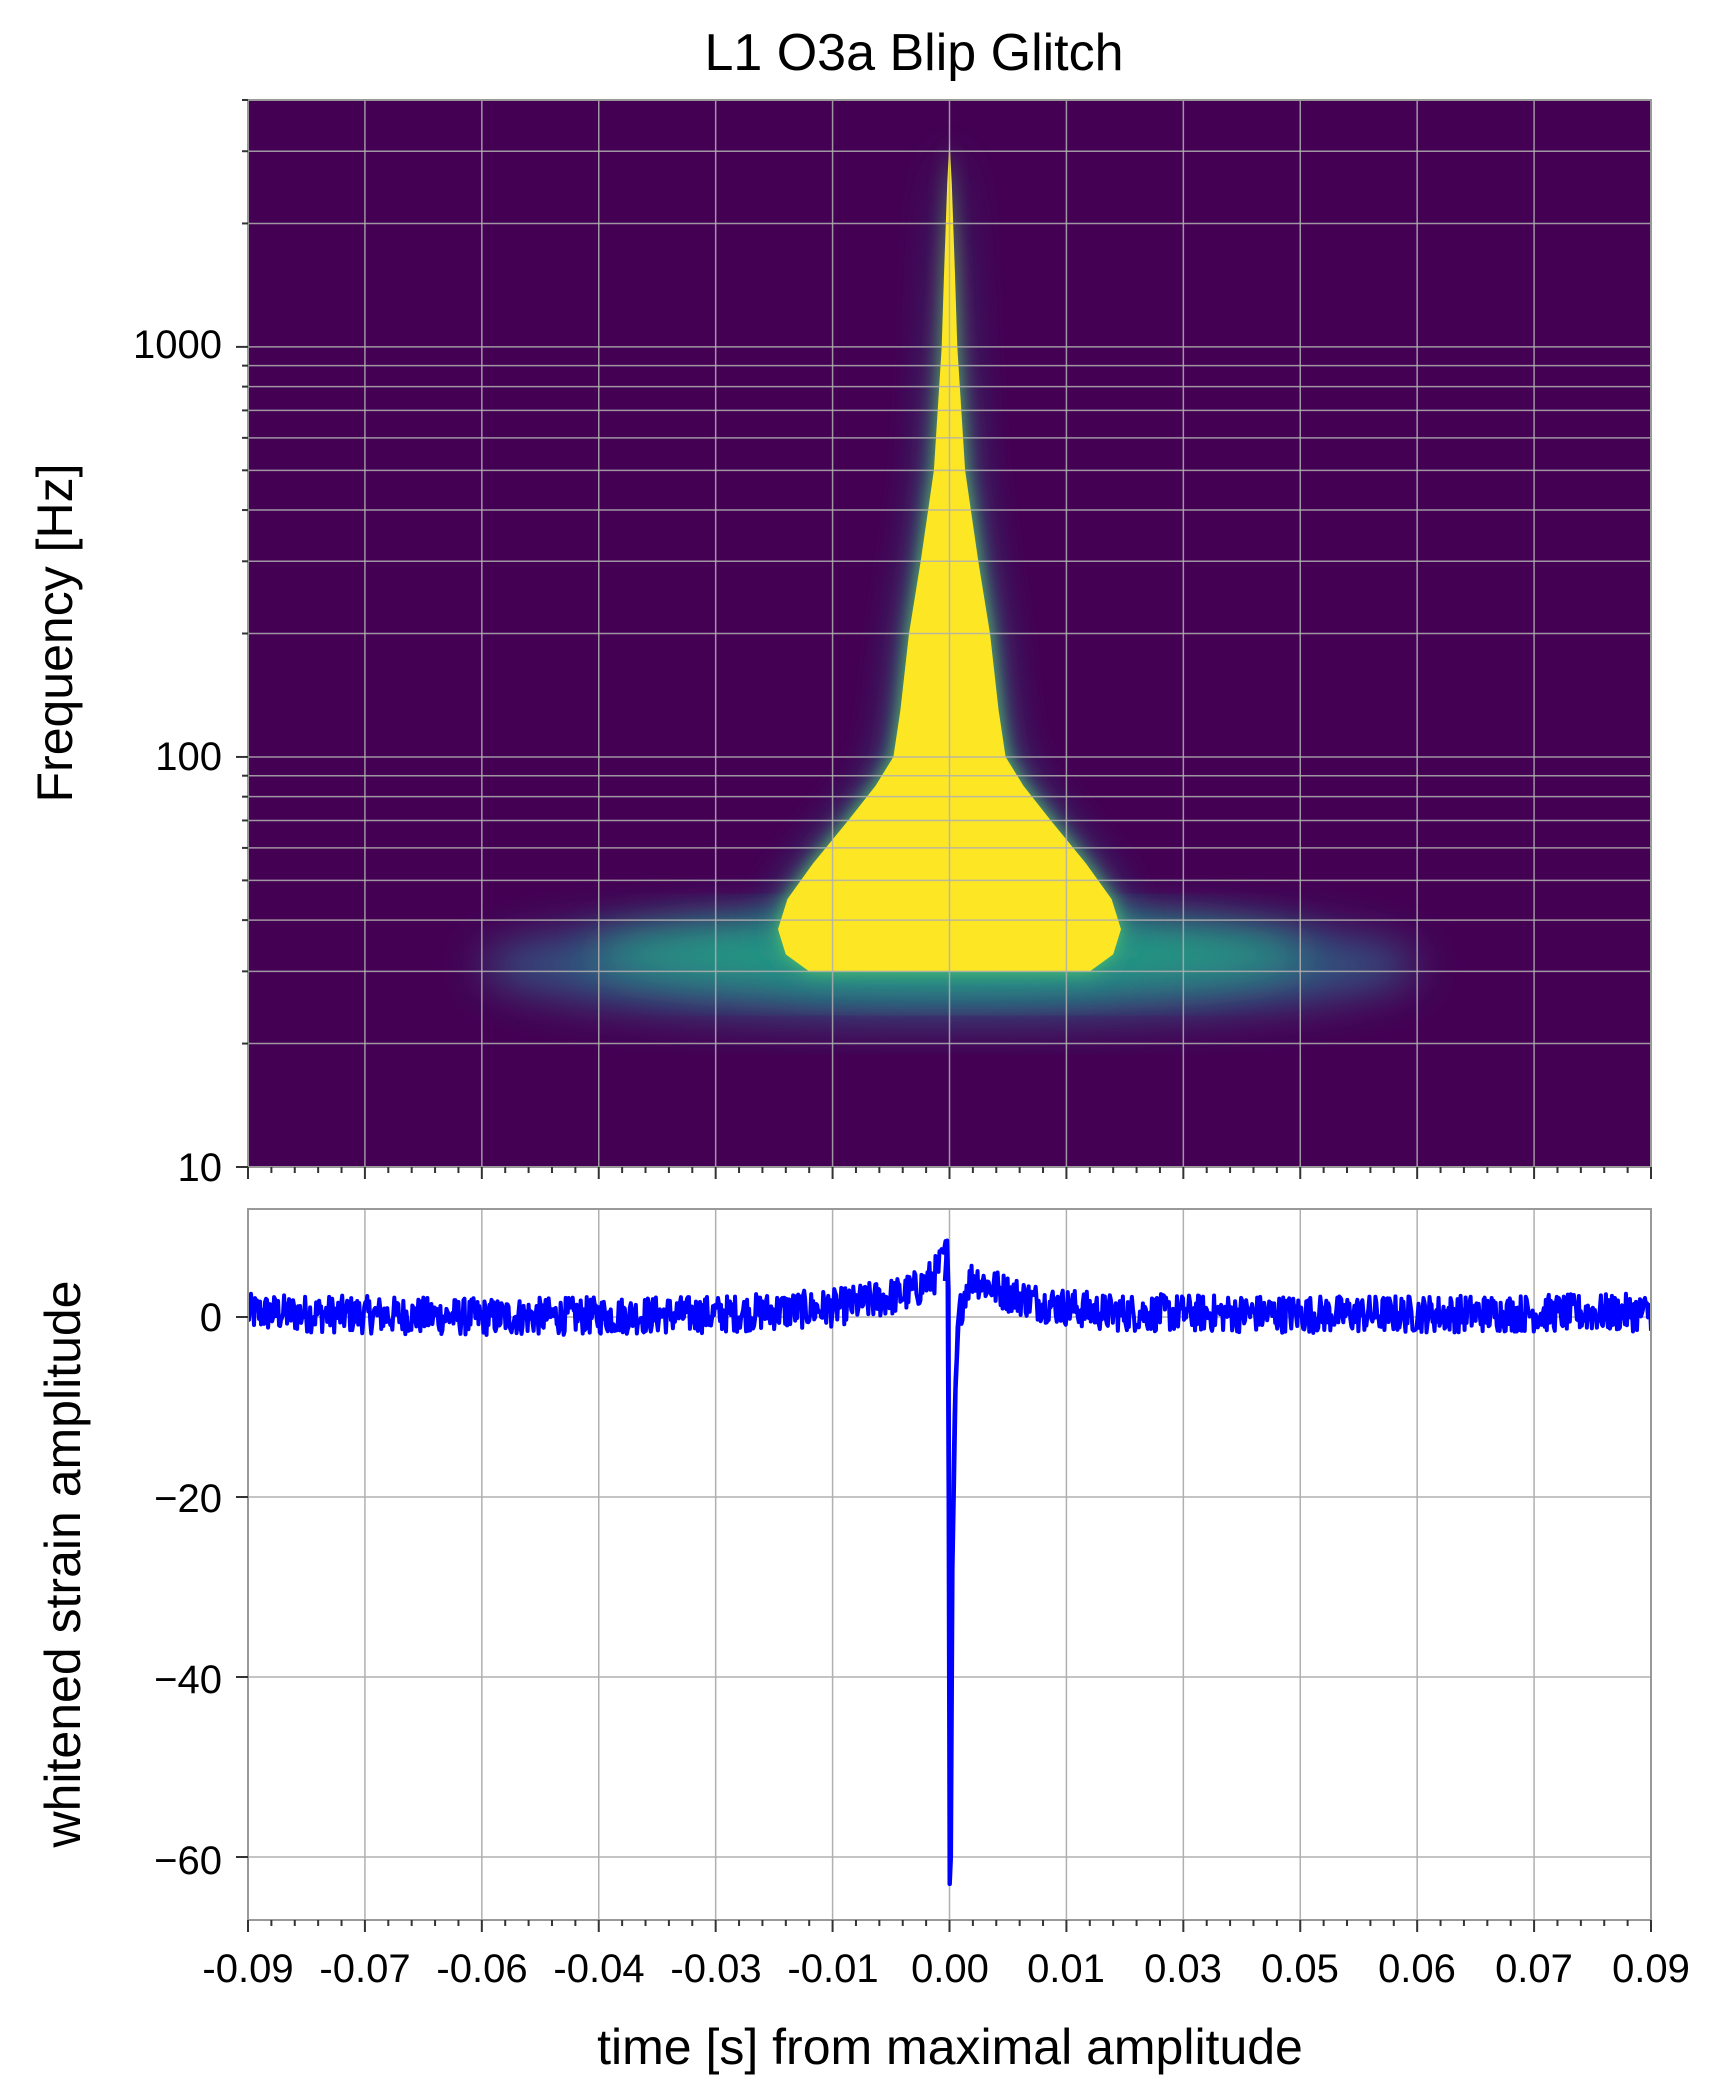 This screenshot has width=1719, height=2094. I want to click on spectrogram-y-ticks, so click(242, 633).